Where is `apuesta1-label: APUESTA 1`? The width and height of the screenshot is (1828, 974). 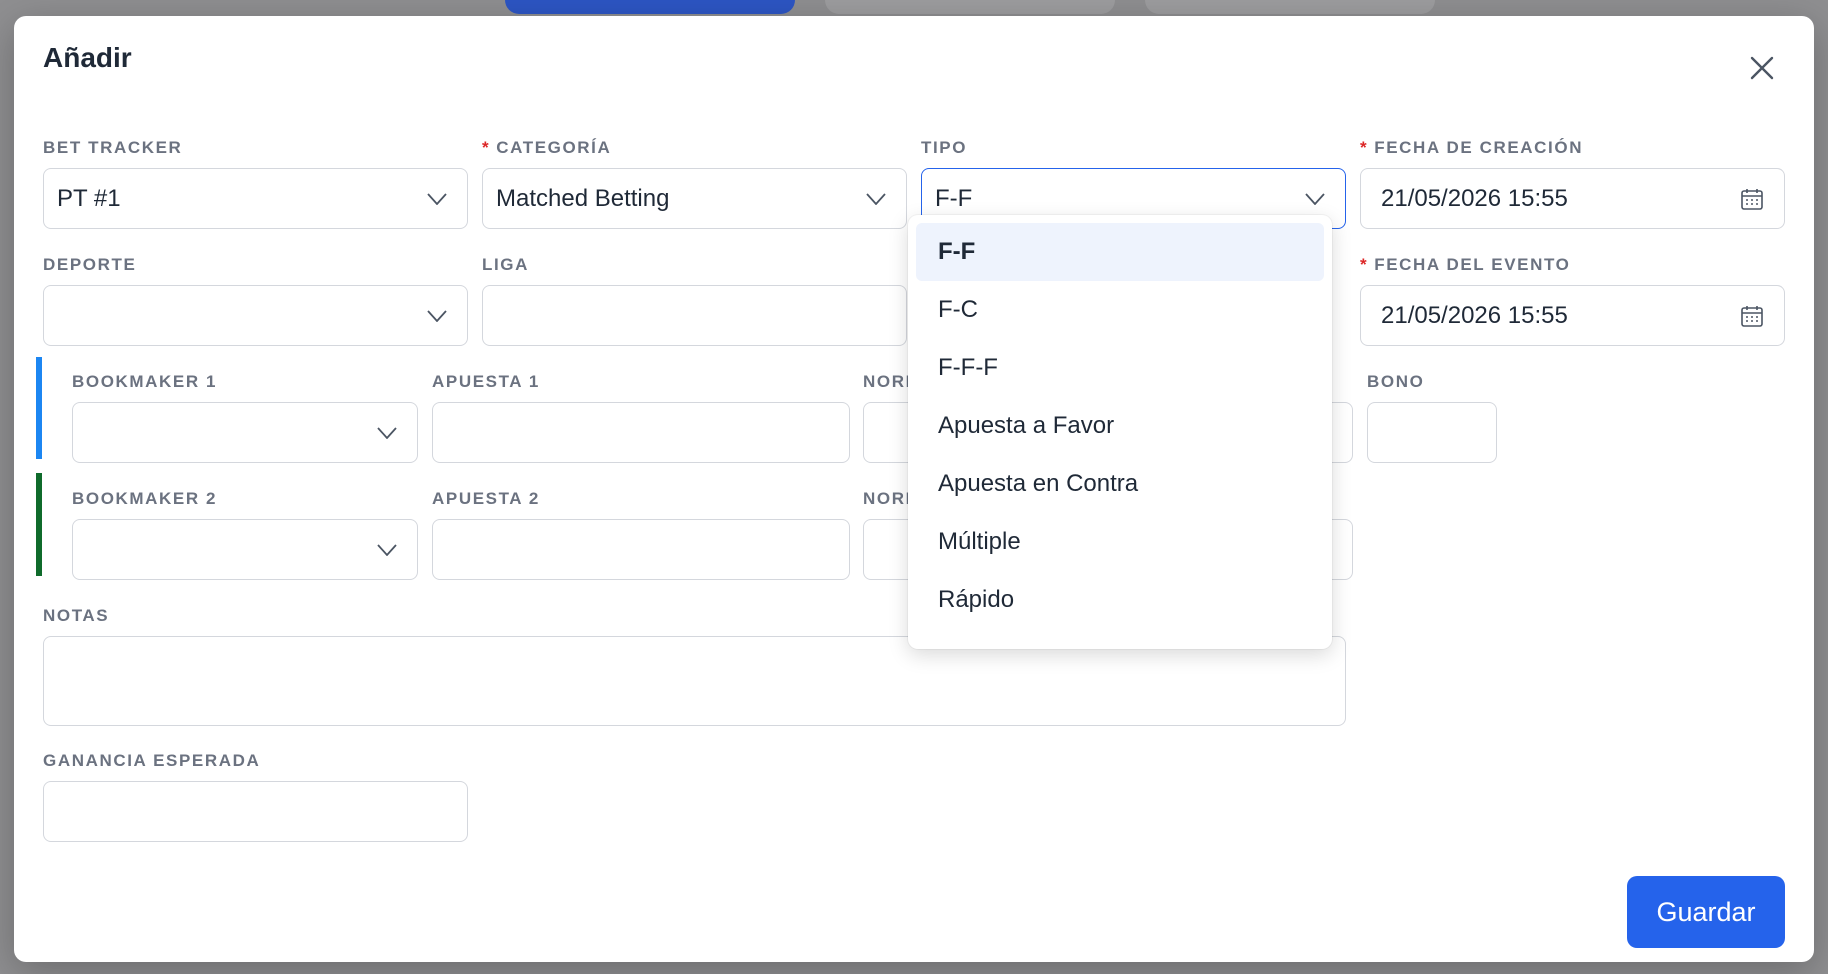
apuesta1-label: APUESTA 1 is located at coordinates (486, 381).